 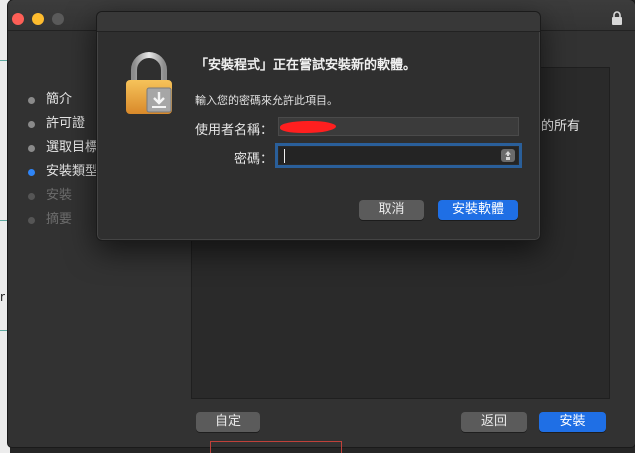 I want to click on password-field, so click(x=398, y=155).